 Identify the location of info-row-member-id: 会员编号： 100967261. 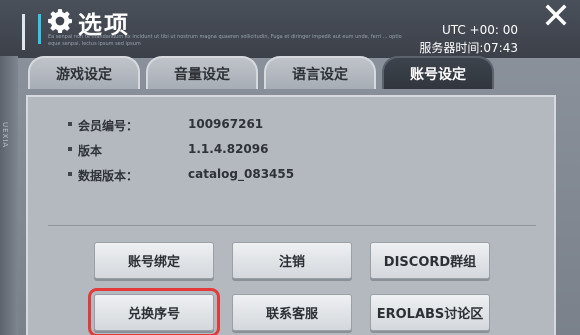
(165, 125).